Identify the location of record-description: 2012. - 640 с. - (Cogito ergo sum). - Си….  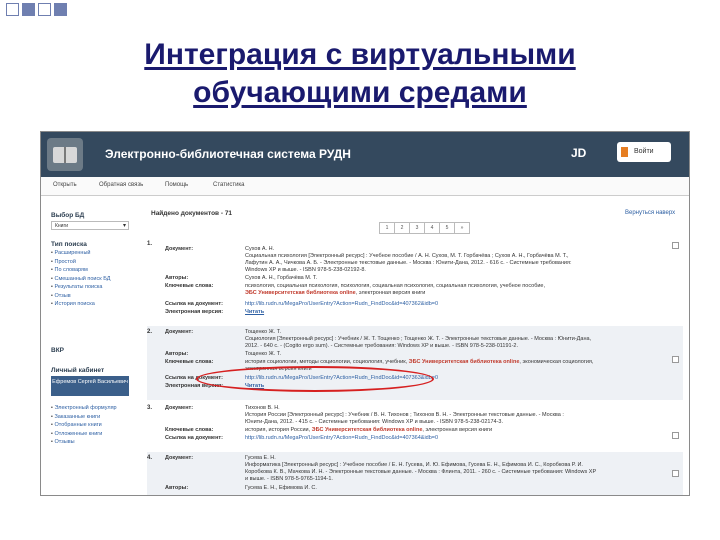
(382, 345).